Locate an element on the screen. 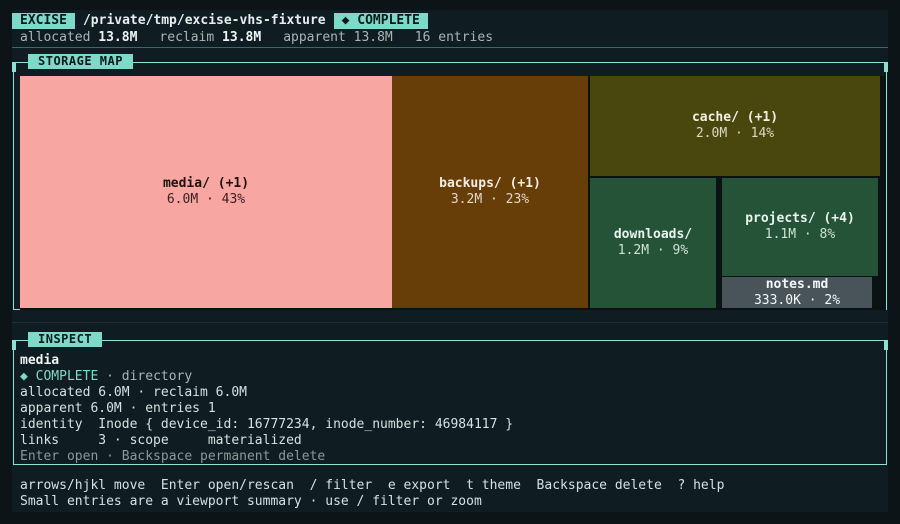 Image resolution: width=900 pixels, height=524 pixels. app-label: EXCISE is located at coordinates (43, 21).